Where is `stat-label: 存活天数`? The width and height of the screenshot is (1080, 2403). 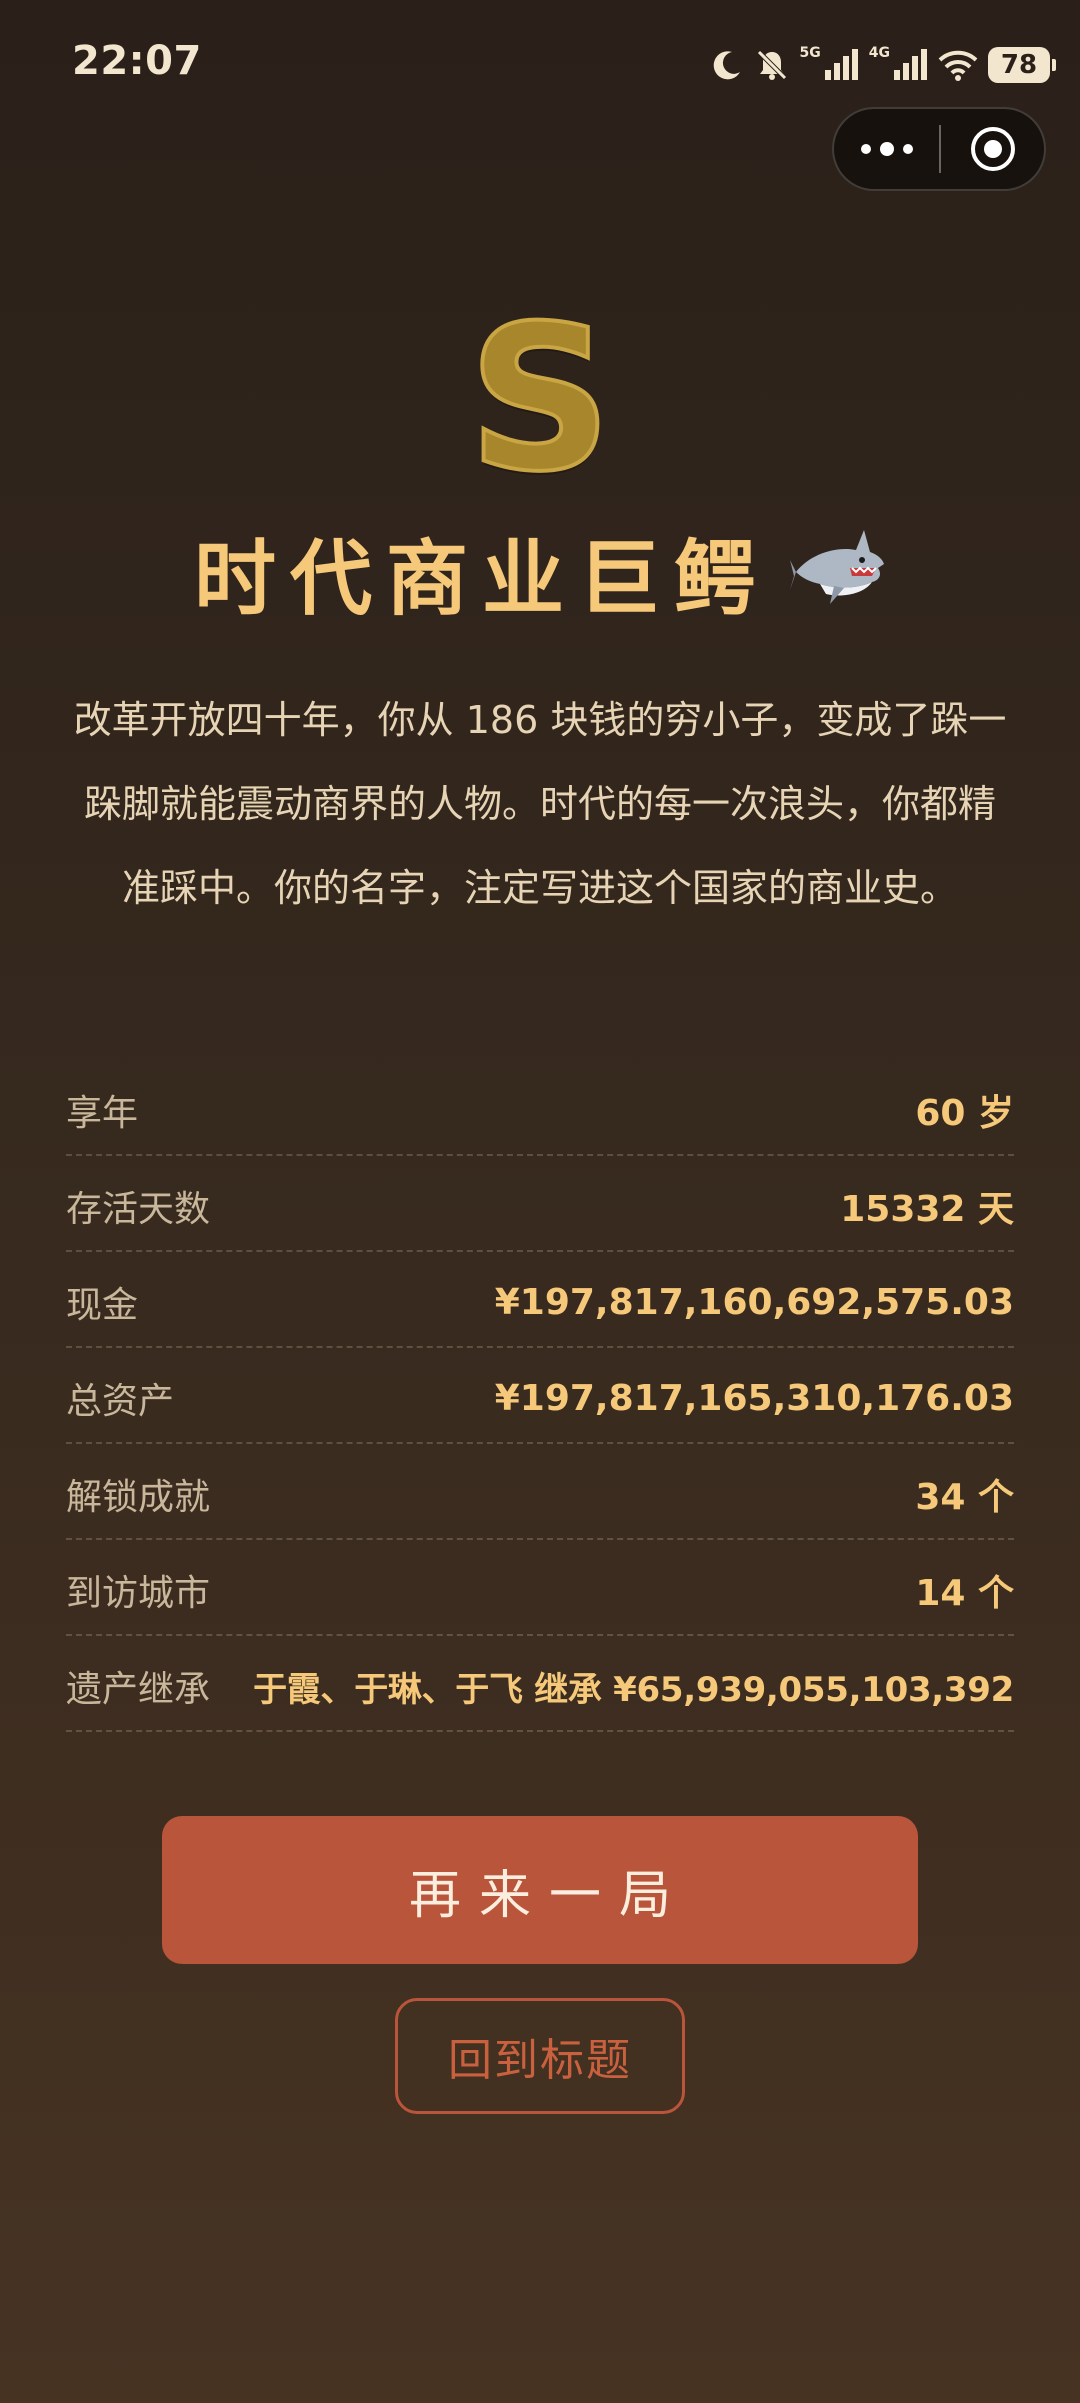 stat-label: 存活天数 is located at coordinates (138, 1209).